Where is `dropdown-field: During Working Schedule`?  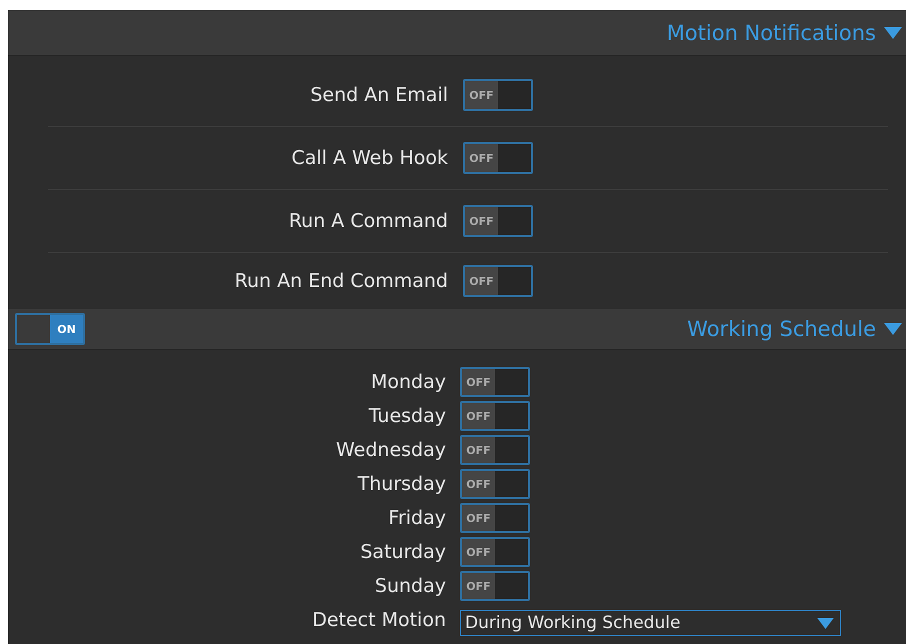 dropdown-field: During Working Schedule is located at coordinates (650, 623).